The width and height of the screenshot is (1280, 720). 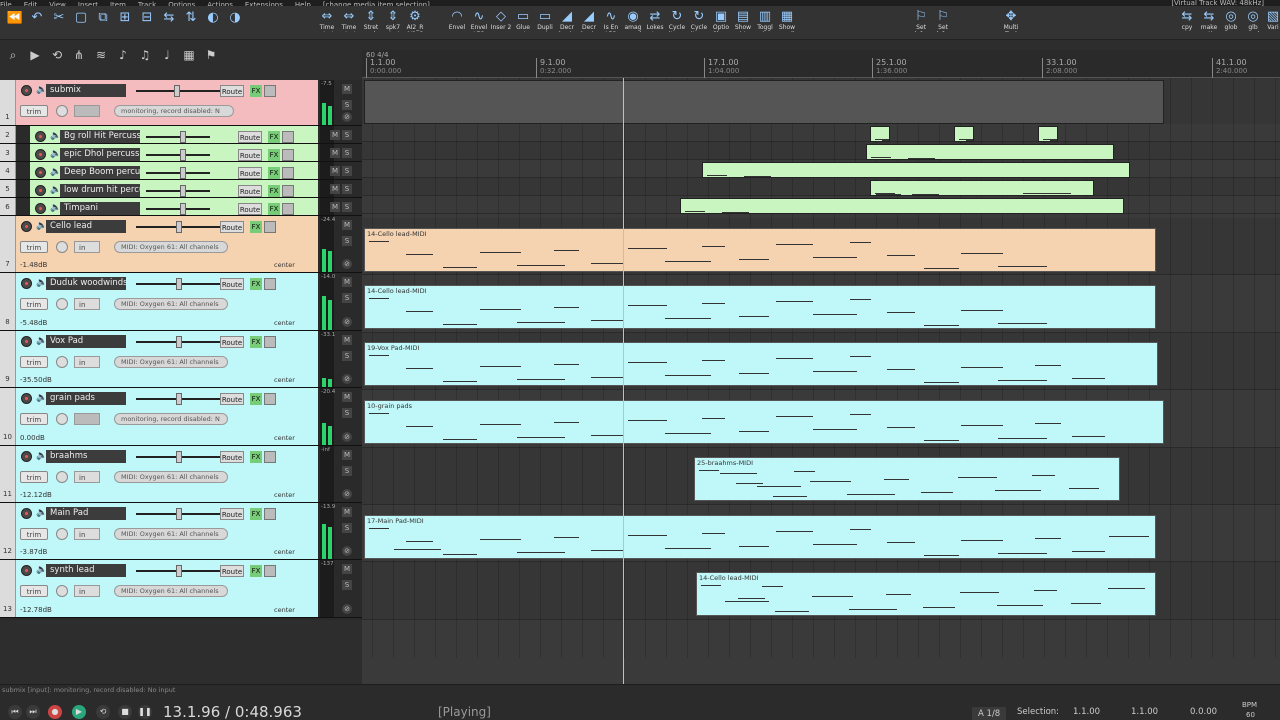 What do you see at coordinates (100, 154) in the screenshot?
I see `track-name: epic Dhol percussio` at bounding box center [100, 154].